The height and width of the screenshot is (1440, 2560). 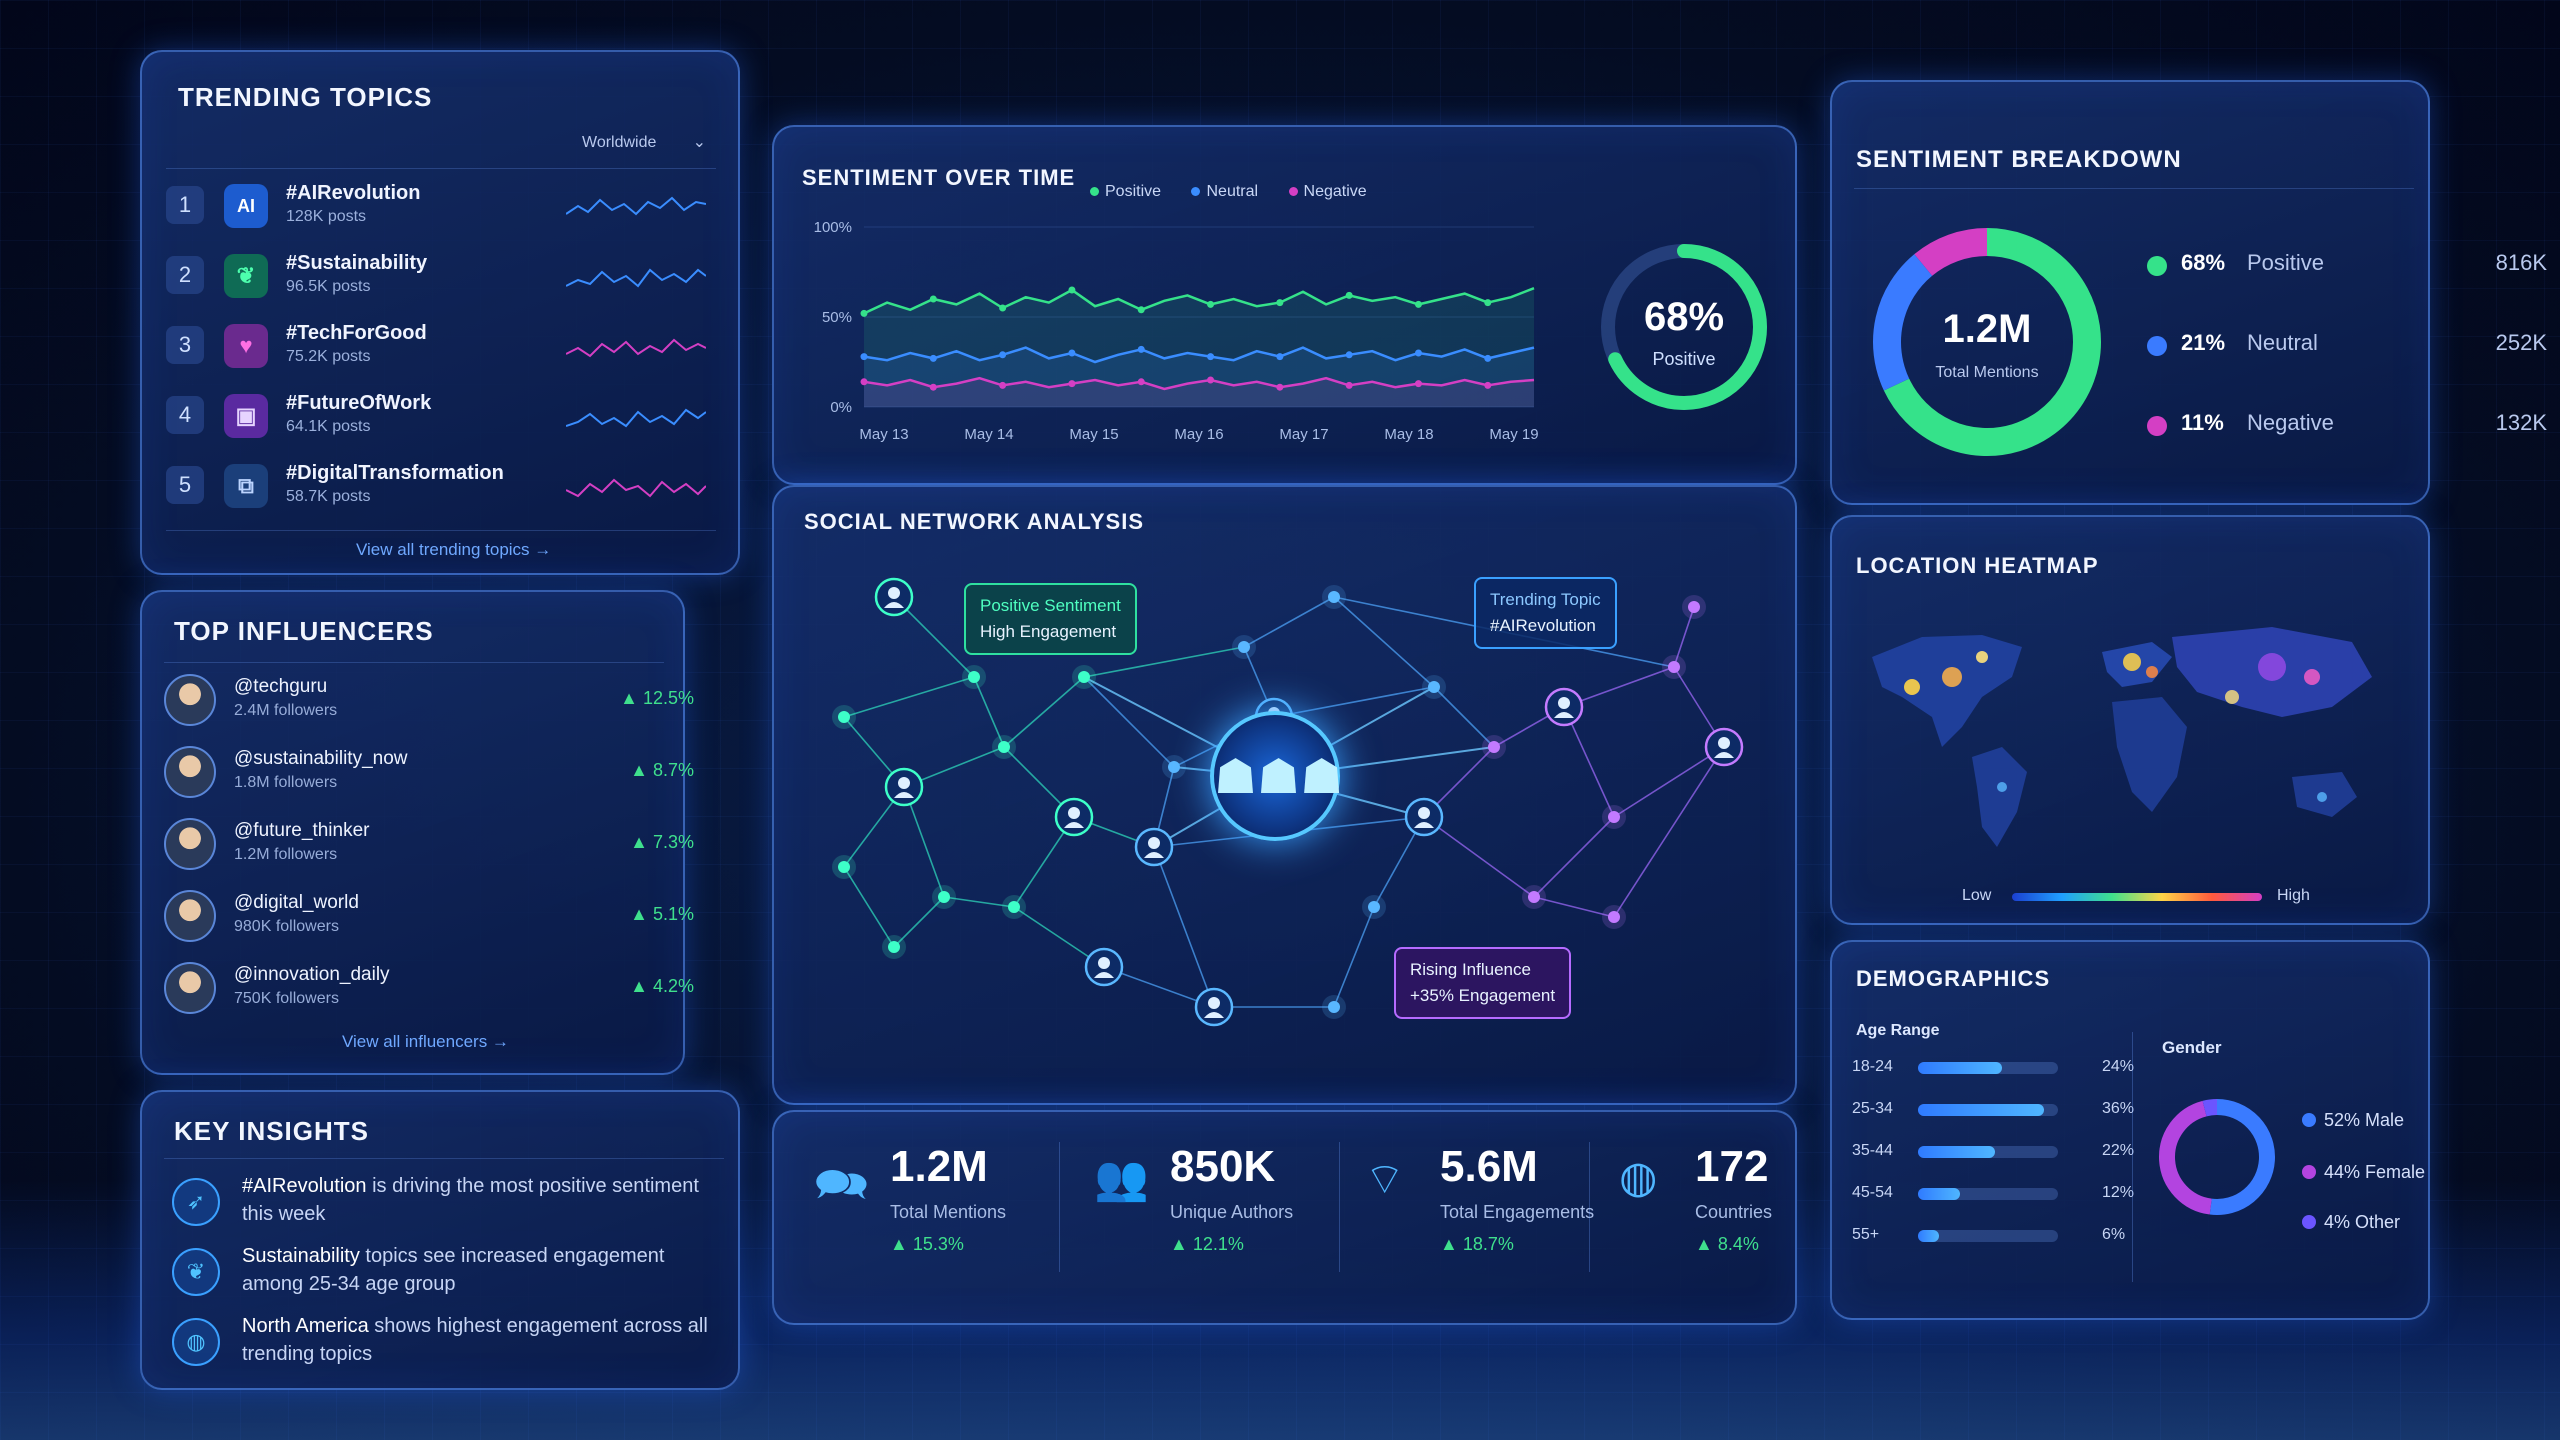 What do you see at coordinates (434, 919) in the screenshot?
I see `influencer-row: @digital_world 980K followers ▲ 5.1%` at bounding box center [434, 919].